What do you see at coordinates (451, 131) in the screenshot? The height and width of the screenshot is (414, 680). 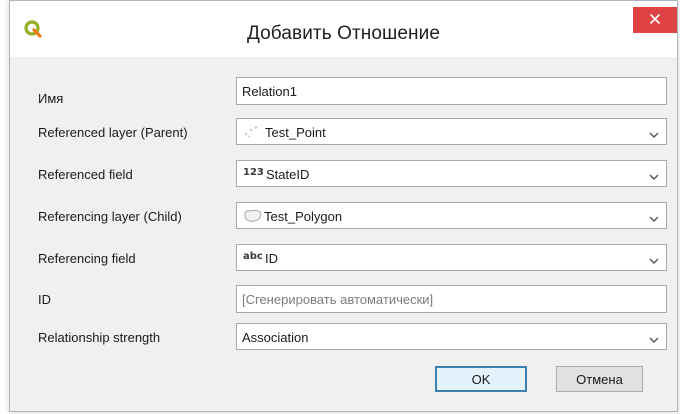 I see `referenced-layer-combo: Test_Point` at bounding box center [451, 131].